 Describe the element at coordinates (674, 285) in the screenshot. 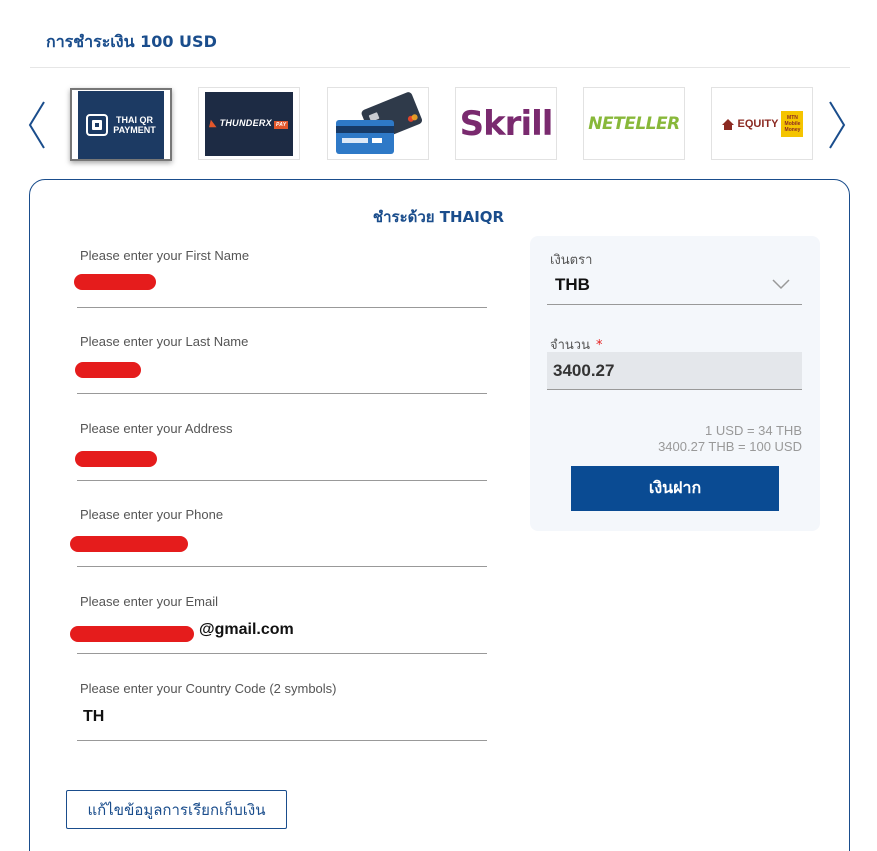

I see `currency-select: THB` at that location.